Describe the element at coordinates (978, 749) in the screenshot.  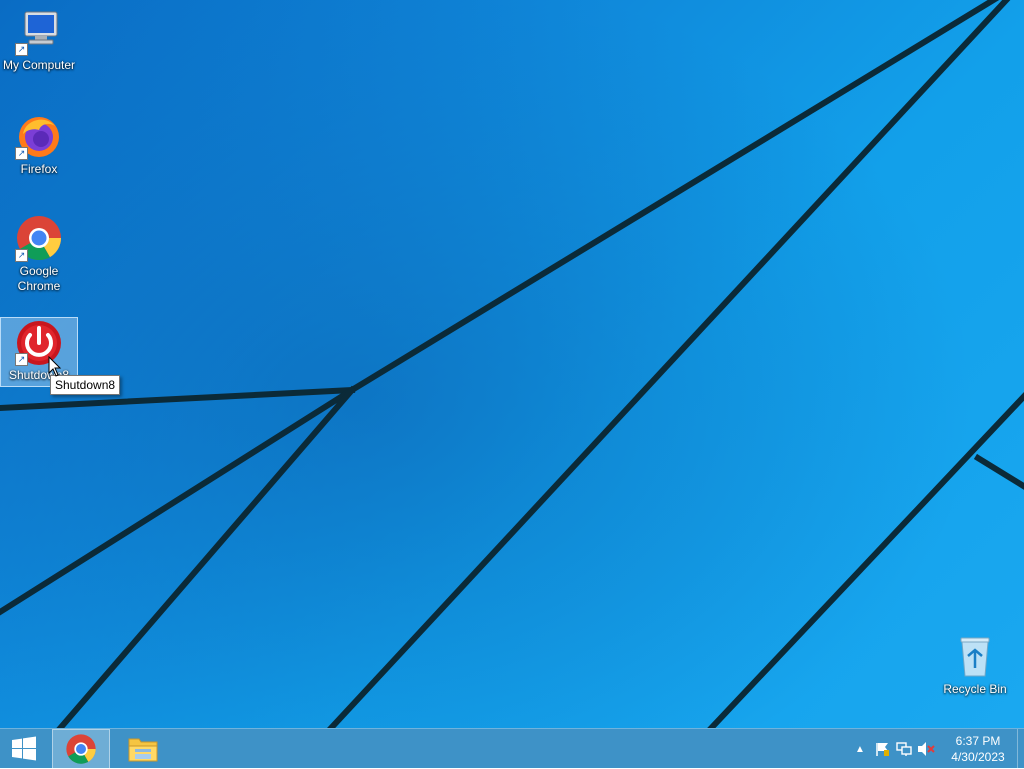
I see `clock: 6:37 PM 4/30/2023` at that location.